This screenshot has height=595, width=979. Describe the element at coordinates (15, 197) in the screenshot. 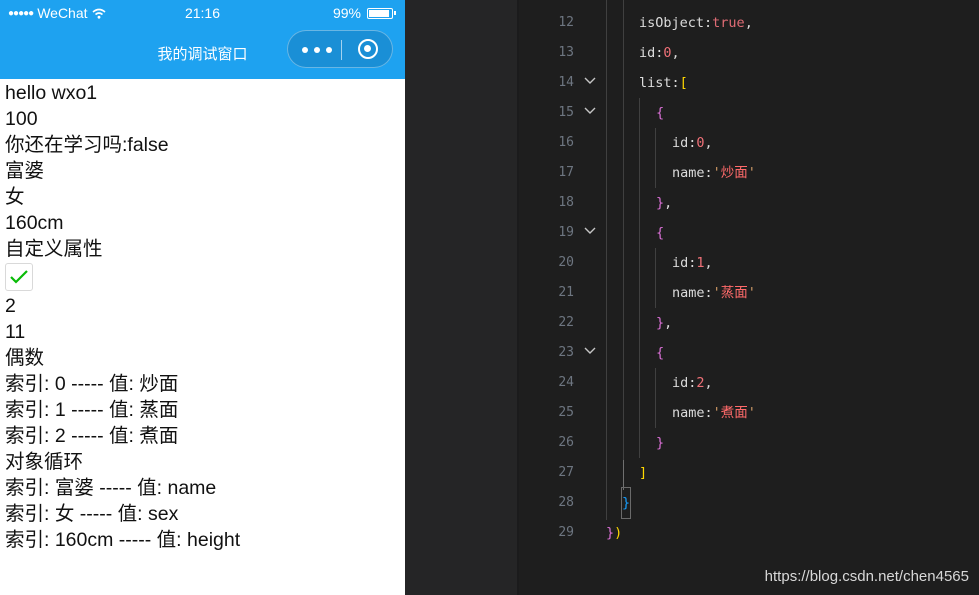

I see `text-line: 女` at that location.